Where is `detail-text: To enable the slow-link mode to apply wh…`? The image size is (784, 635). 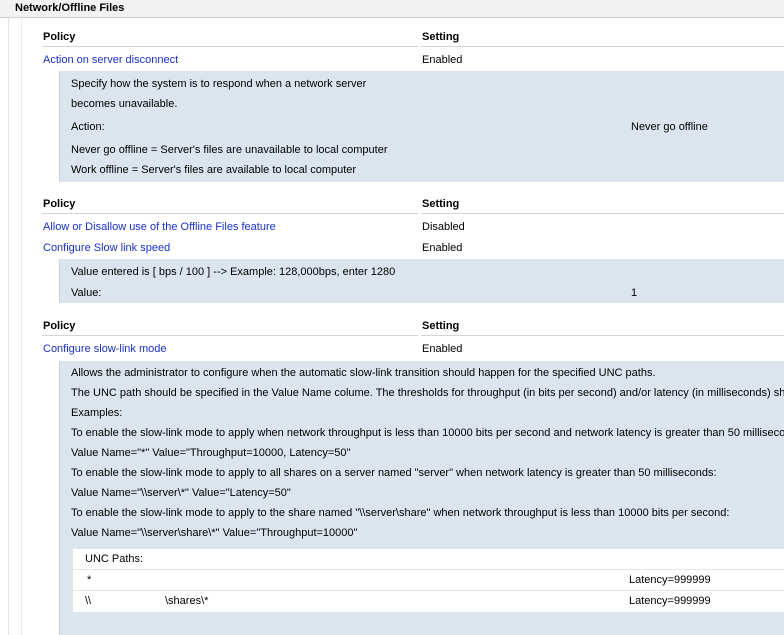
detail-text: To enable the slow-link mode to apply wh… is located at coordinates (427, 433).